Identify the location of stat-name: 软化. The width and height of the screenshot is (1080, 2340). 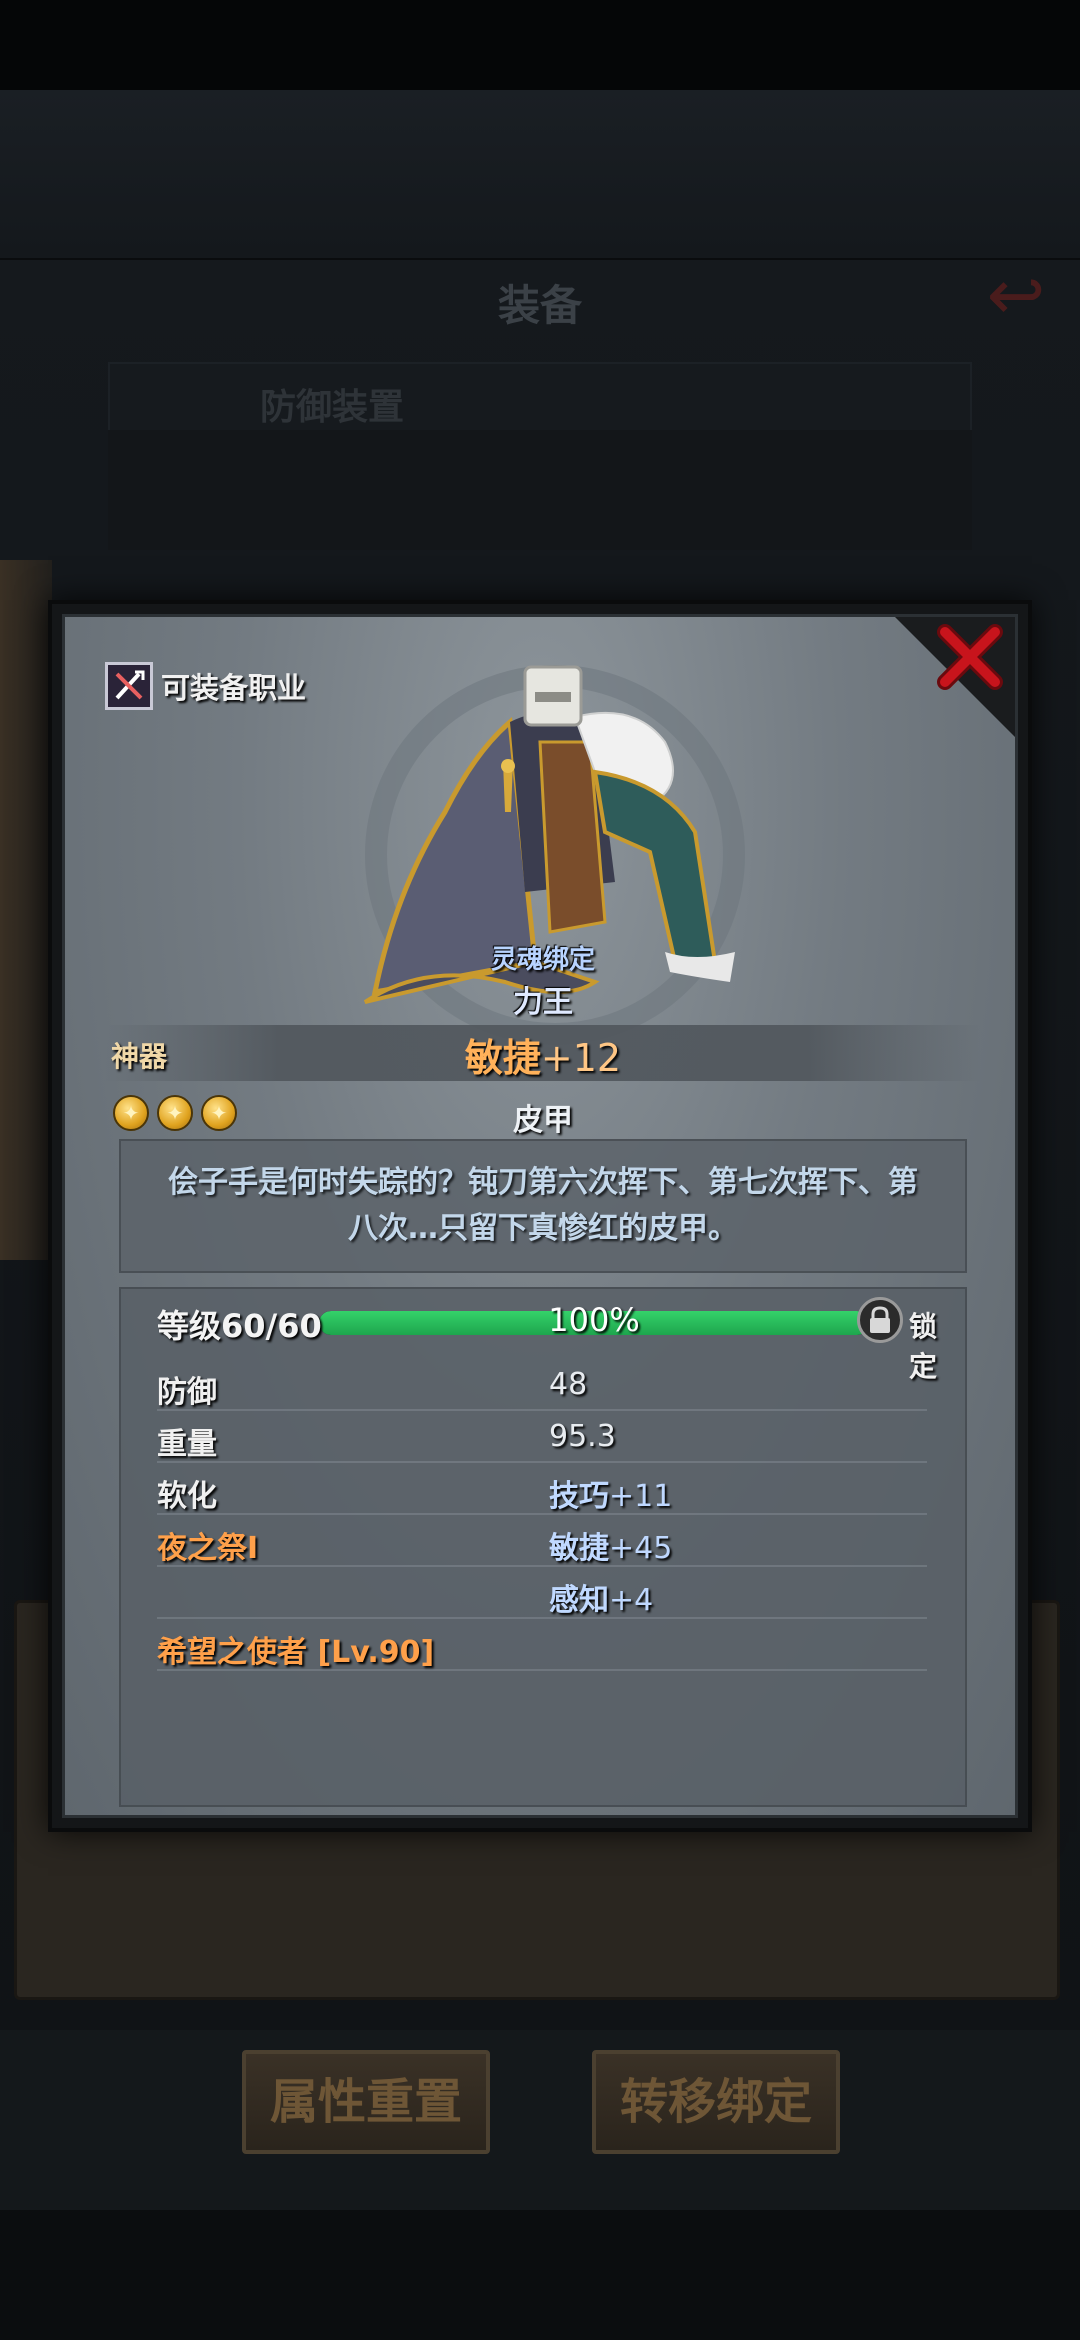
(187, 1496).